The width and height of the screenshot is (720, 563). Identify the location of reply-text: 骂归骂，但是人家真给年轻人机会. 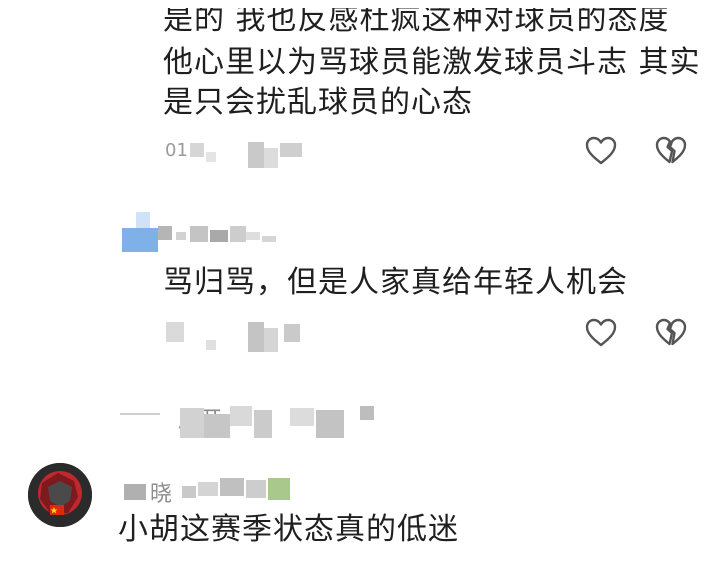
(395, 282).